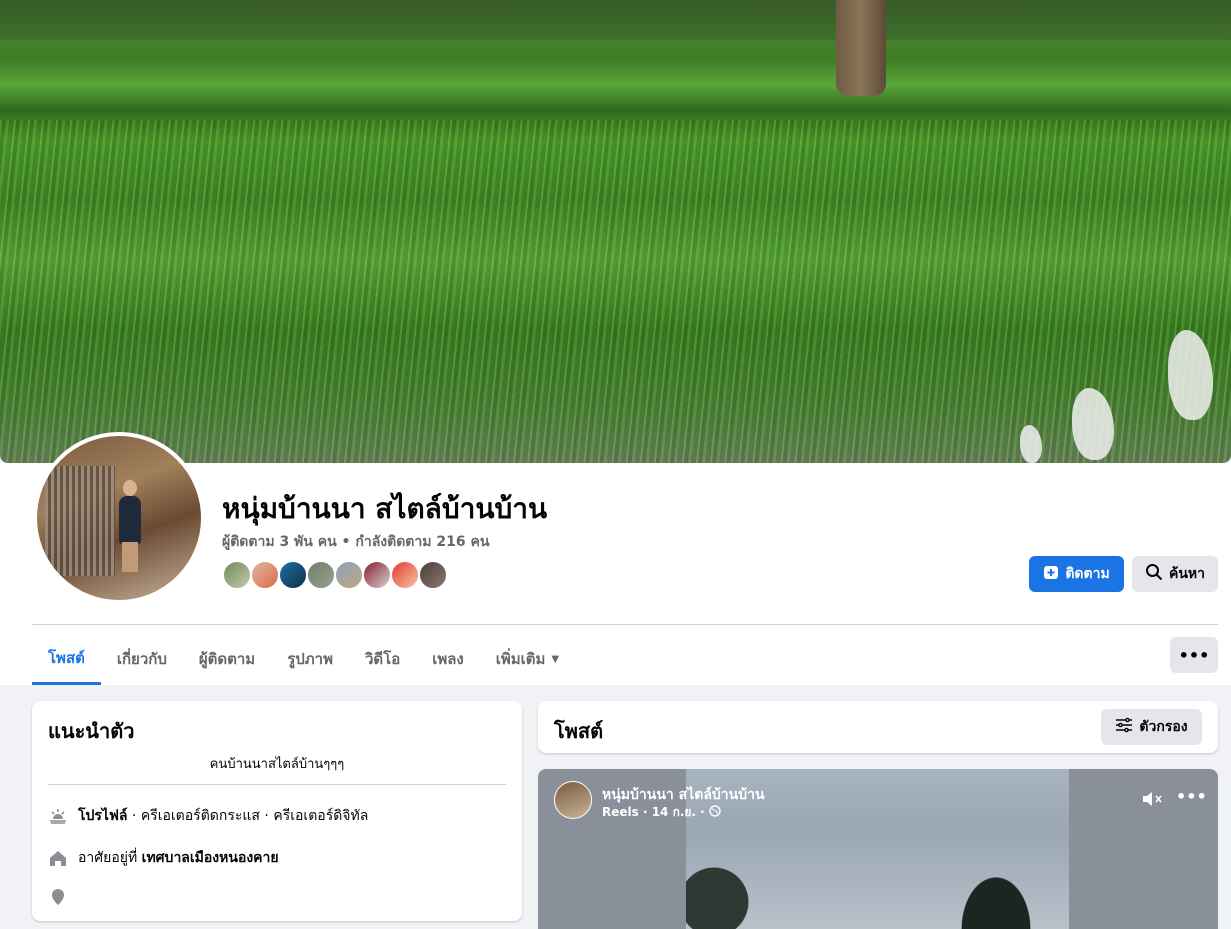 This screenshot has height=929, width=1231. Describe the element at coordinates (130, 488) in the screenshot. I see `avatar-person-head` at that location.